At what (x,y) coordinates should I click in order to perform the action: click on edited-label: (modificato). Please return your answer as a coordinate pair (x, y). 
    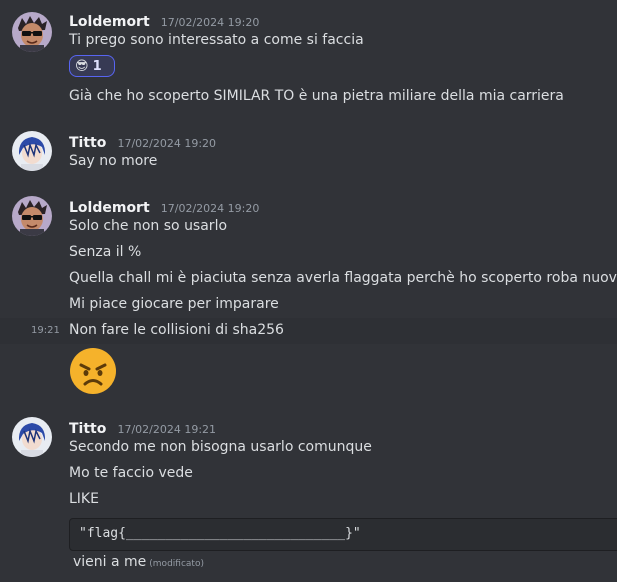
    Looking at the image, I should click on (176, 564).